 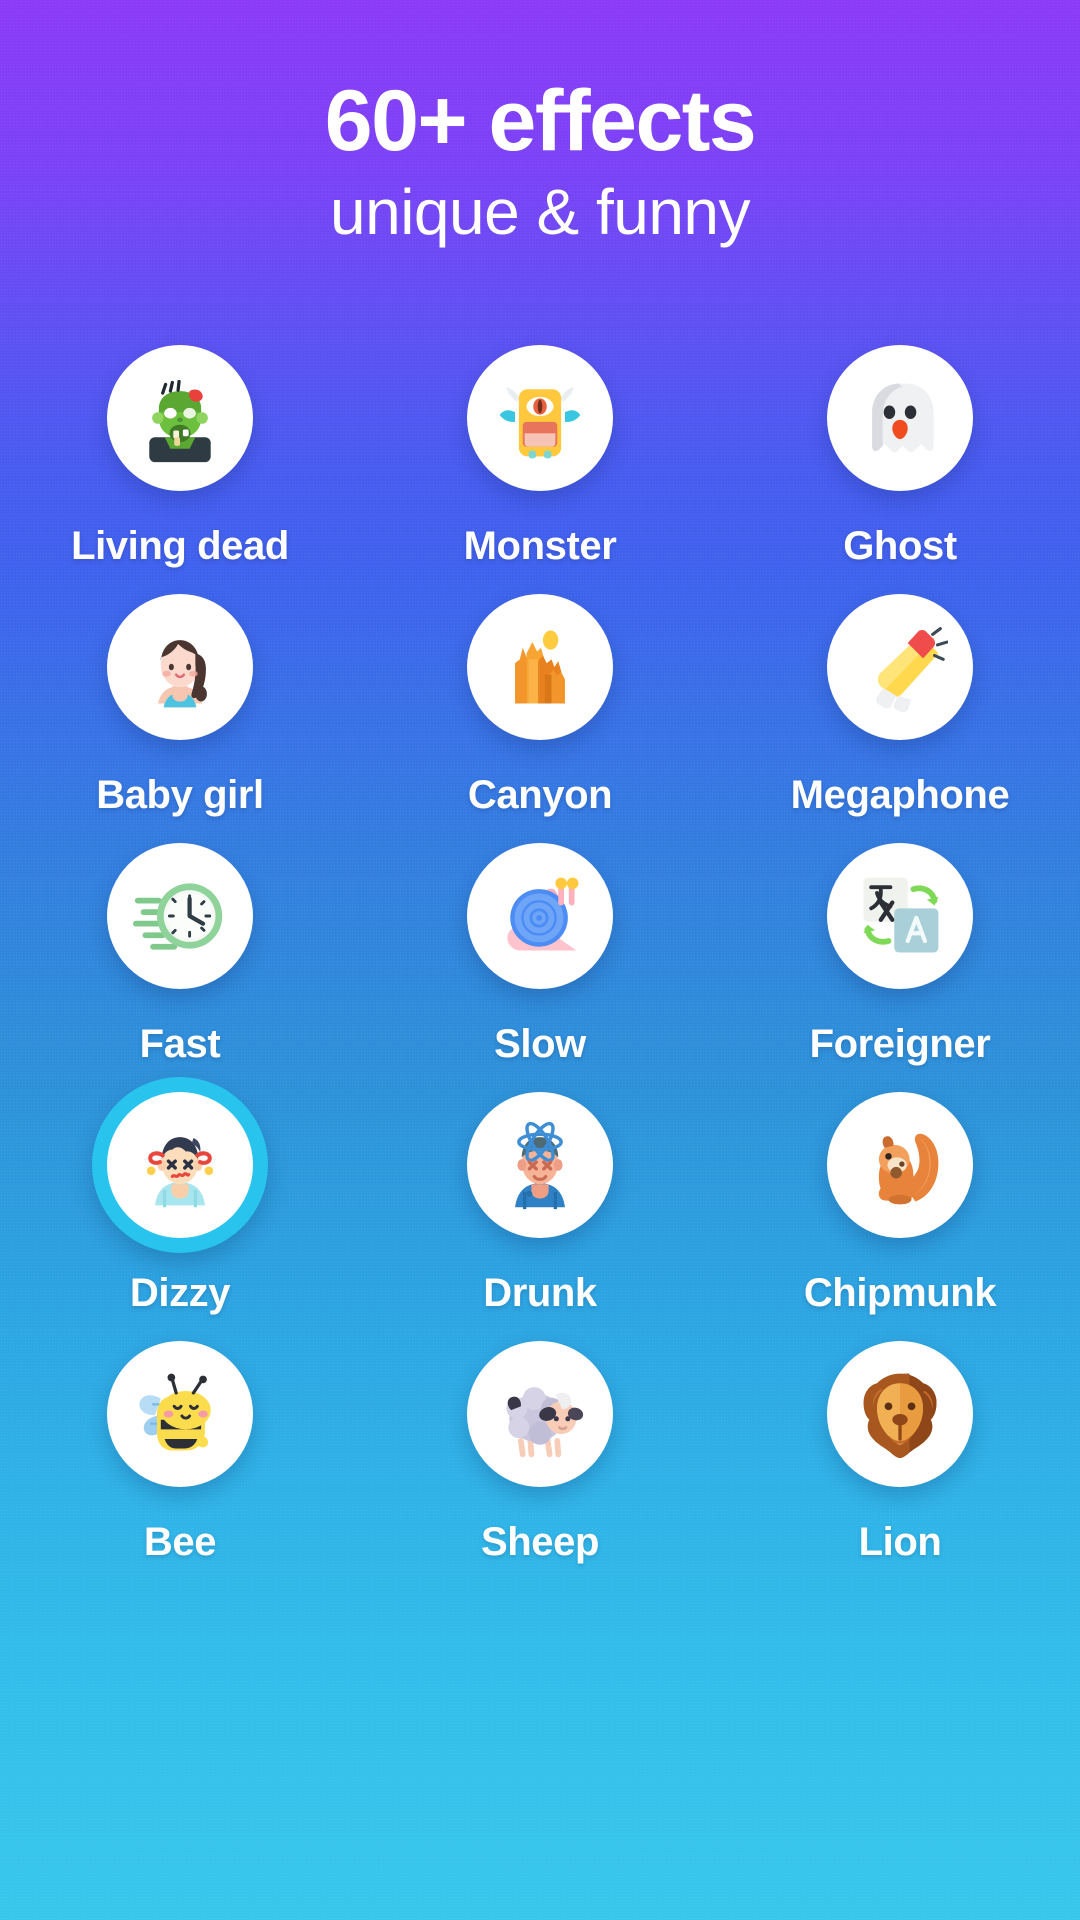 I want to click on effect-item: Drunk, so click(x=540, y=1201).